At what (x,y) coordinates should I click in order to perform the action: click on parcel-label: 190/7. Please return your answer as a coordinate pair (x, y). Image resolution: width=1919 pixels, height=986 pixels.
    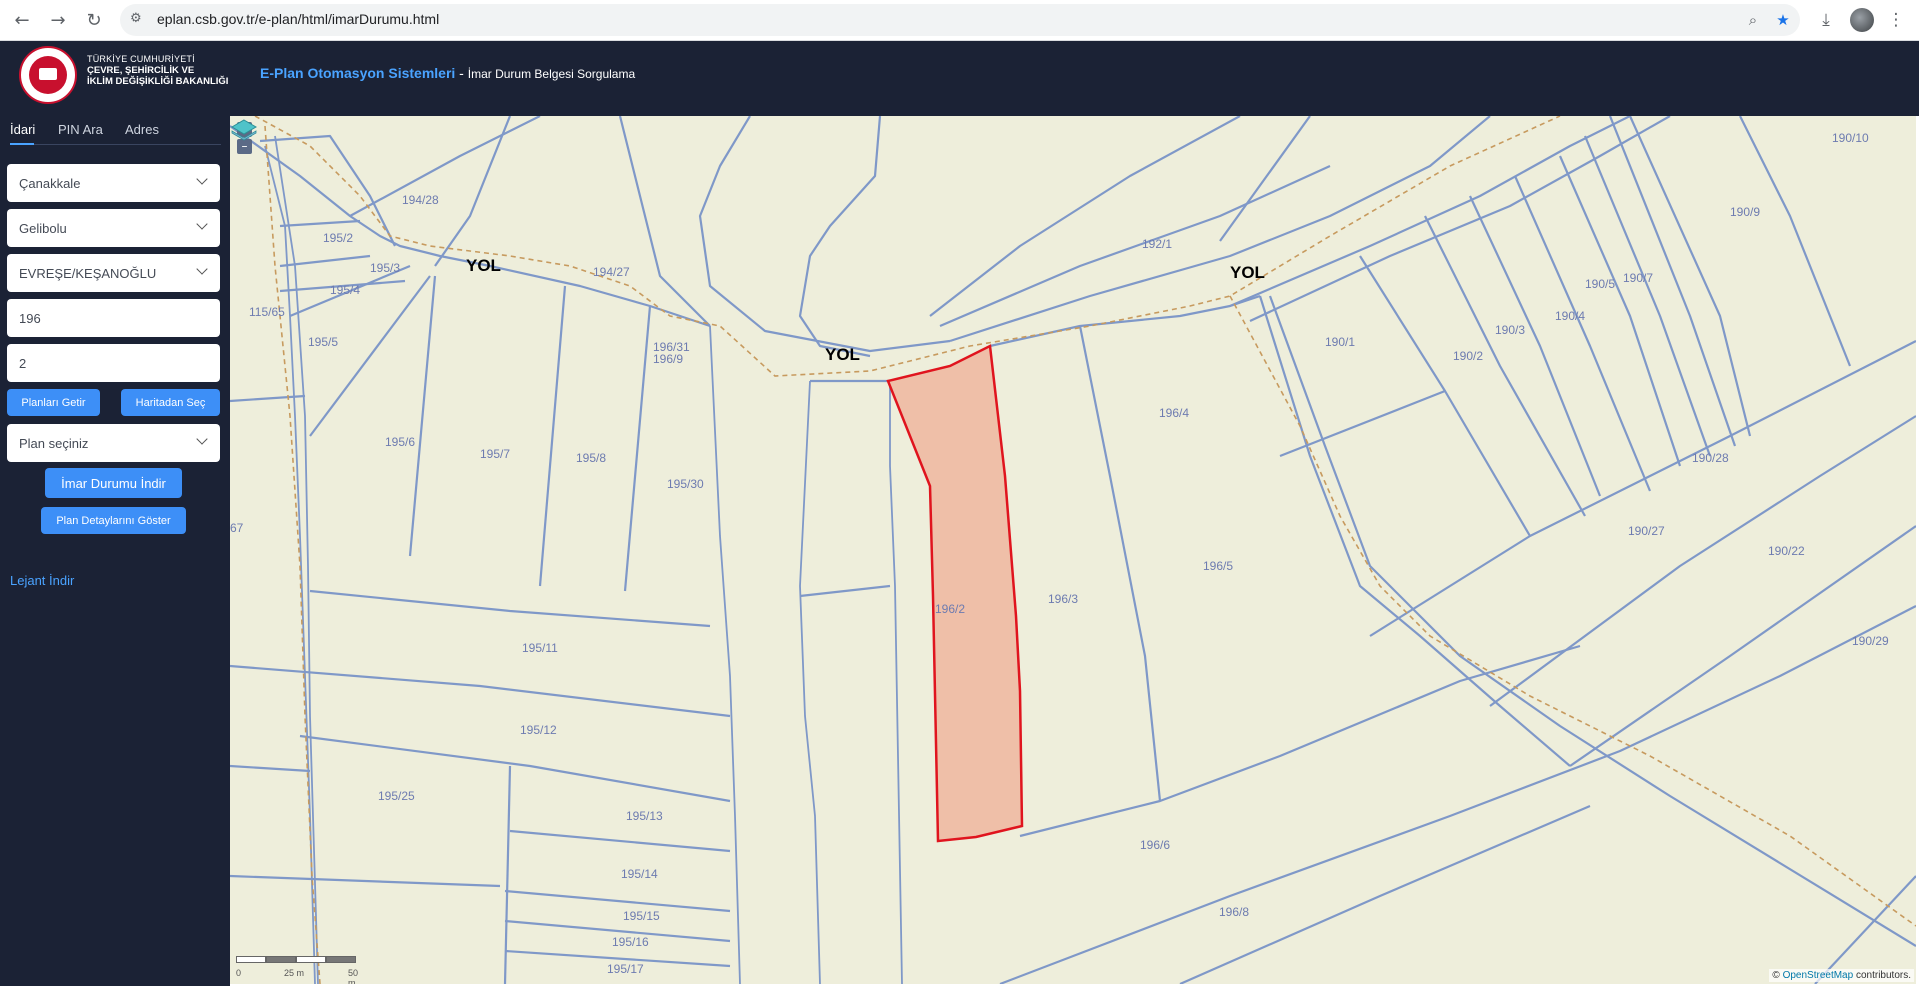
    Looking at the image, I should click on (1638, 278).